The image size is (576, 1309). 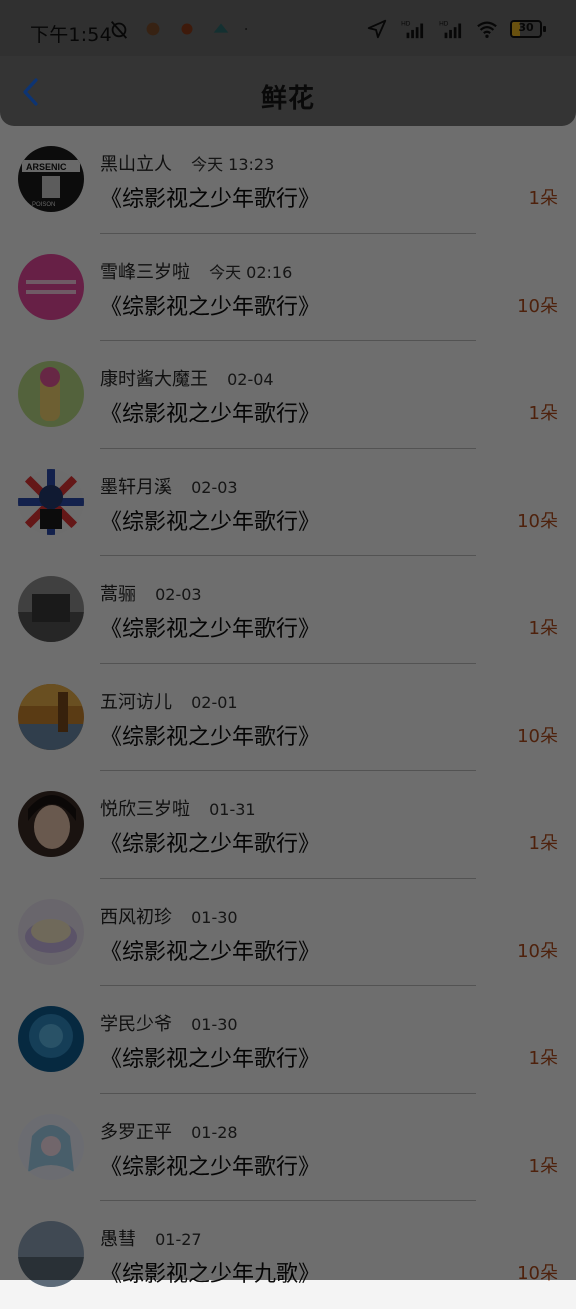 What do you see at coordinates (119, 30) in the screenshot?
I see `alarm-off-icon` at bounding box center [119, 30].